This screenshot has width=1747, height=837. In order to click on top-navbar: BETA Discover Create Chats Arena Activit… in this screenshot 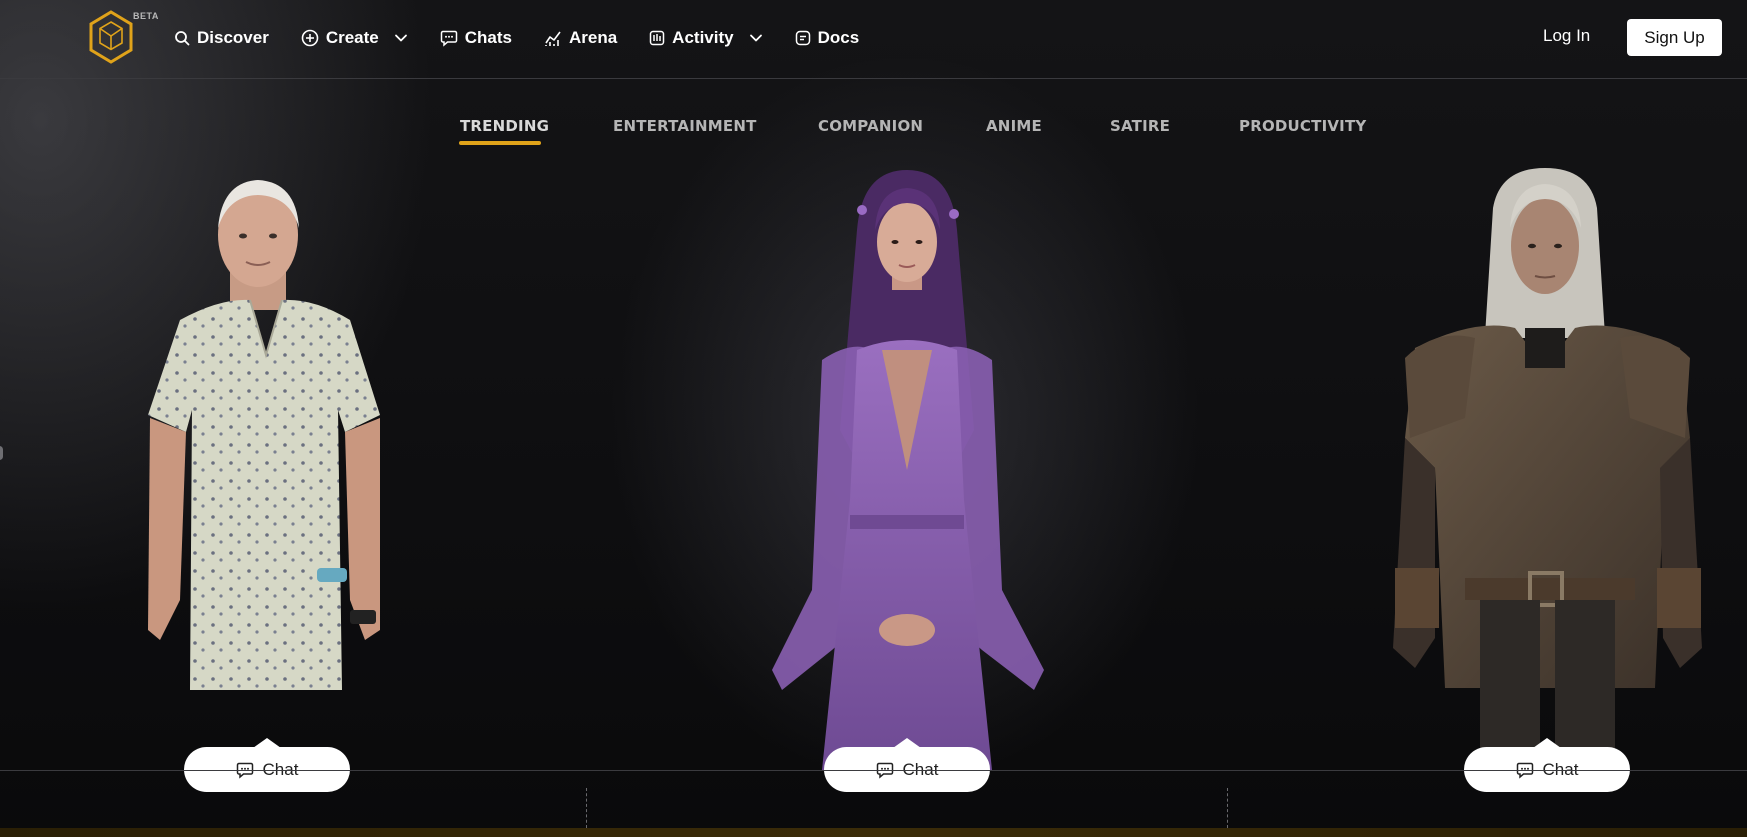, I will do `click(873, 39)`.